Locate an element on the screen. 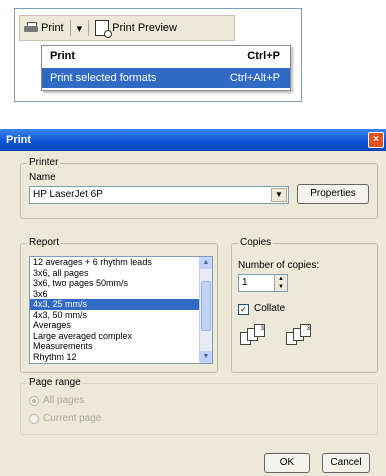 This screenshot has height=476, width=386. scroll-down-icon: ▼ is located at coordinates (206, 357).